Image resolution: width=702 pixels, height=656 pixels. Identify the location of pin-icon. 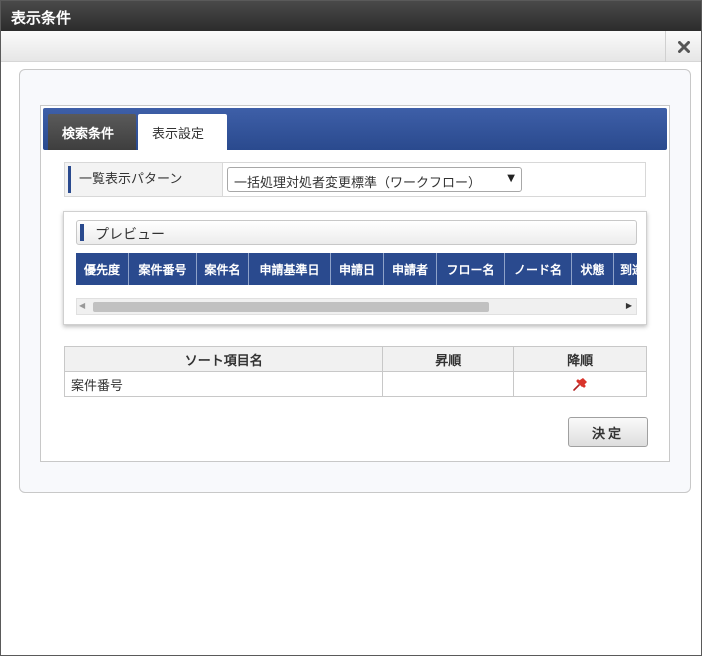
(580, 384).